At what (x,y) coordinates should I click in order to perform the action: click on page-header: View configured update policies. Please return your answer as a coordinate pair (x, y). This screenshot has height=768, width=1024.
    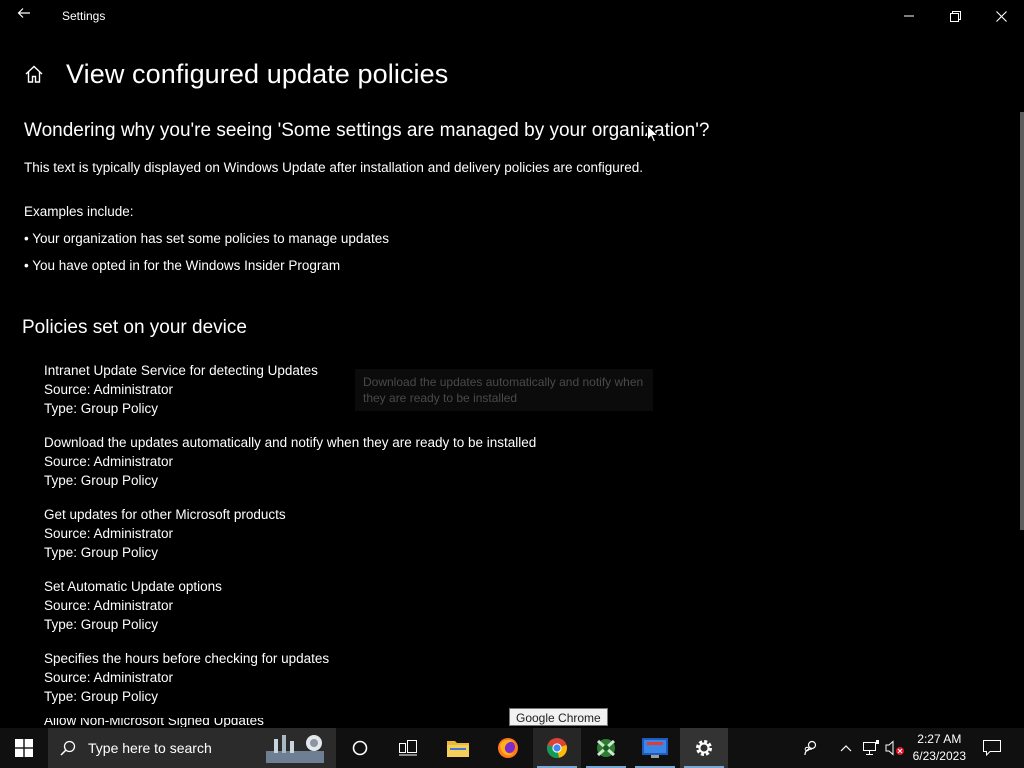
    Looking at the image, I should click on (236, 74).